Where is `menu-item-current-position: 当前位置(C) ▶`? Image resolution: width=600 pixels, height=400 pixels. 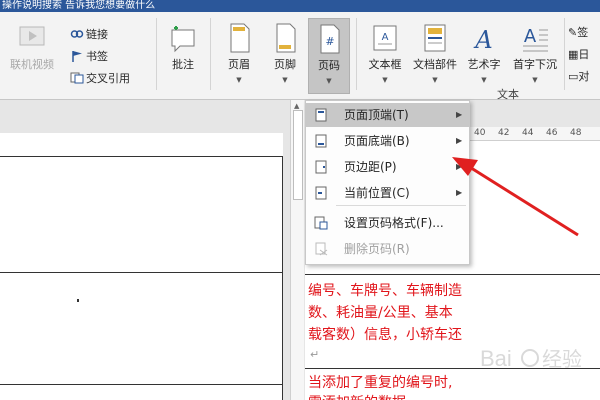 menu-item-current-position: 当前位置(C) ▶ is located at coordinates (387, 193).